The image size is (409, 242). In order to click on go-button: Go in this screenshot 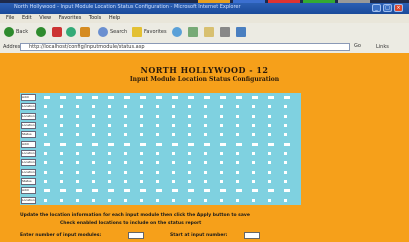, I will do `click(363, 47)`.